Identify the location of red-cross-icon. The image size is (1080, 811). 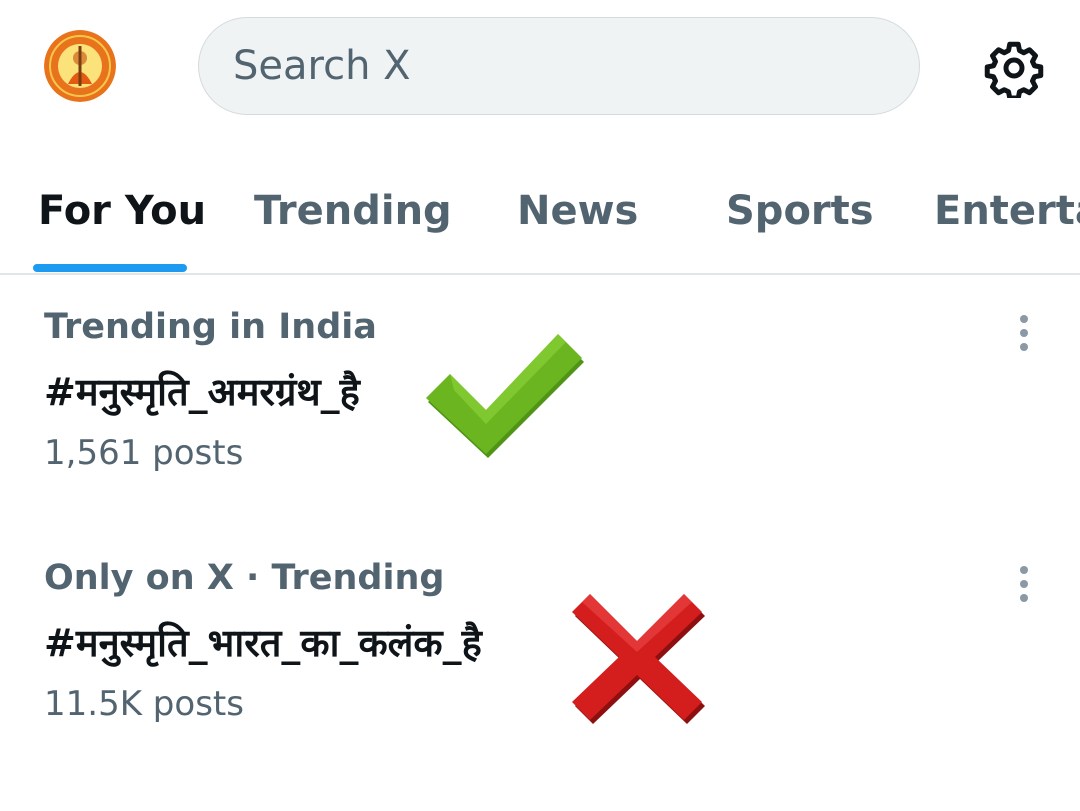
(638, 659).